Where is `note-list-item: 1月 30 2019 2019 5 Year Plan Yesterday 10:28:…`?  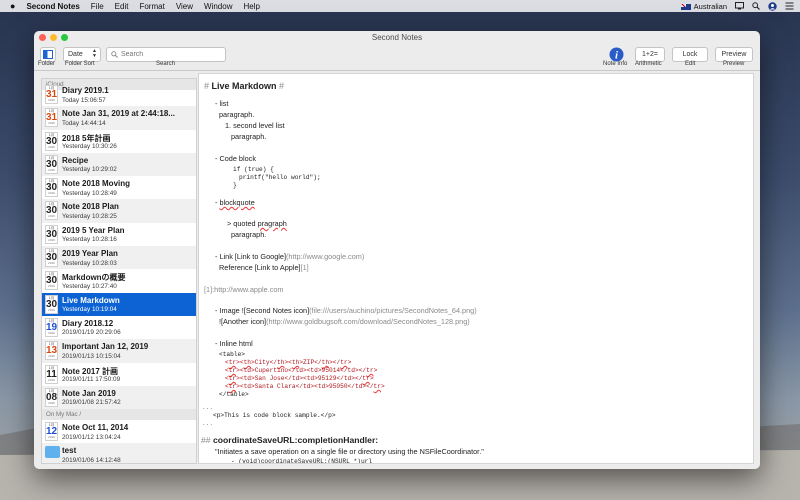 note-list-item: 1月 30 2019 2019 5 Year Plan Yesterday 10:28:… is located at coordinates (119, 234).